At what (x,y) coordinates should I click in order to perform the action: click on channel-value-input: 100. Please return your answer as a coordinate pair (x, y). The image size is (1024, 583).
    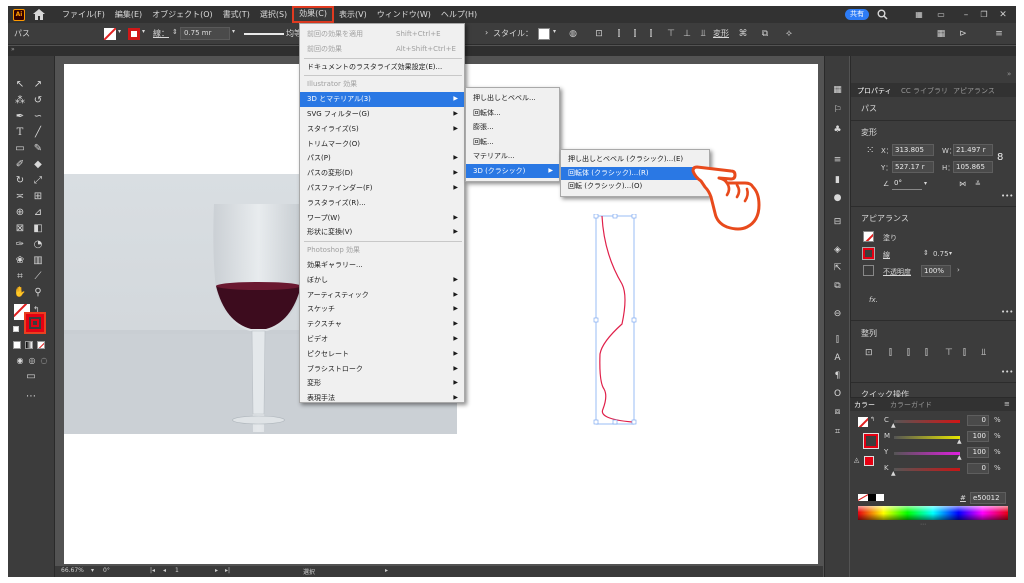
    Looking at the image, I should click on (978, 452).